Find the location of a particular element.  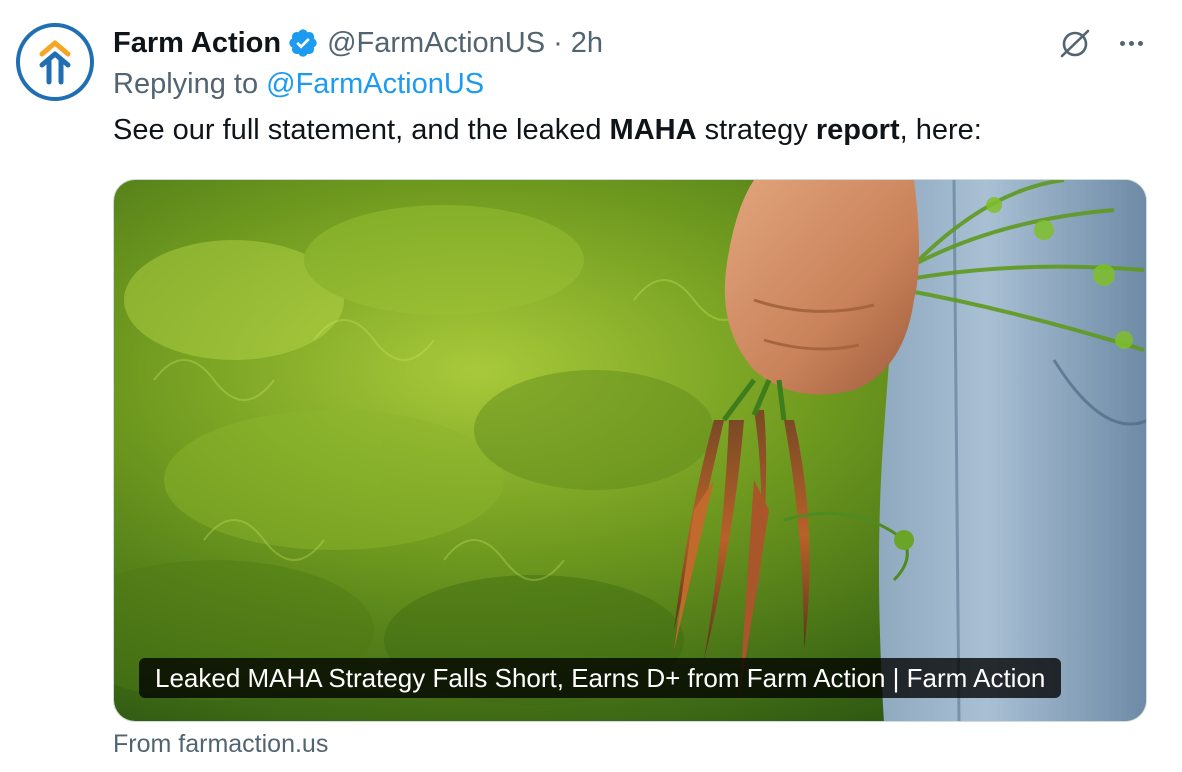

author-display-name: Farm Action is located at coordinates (197, 43).